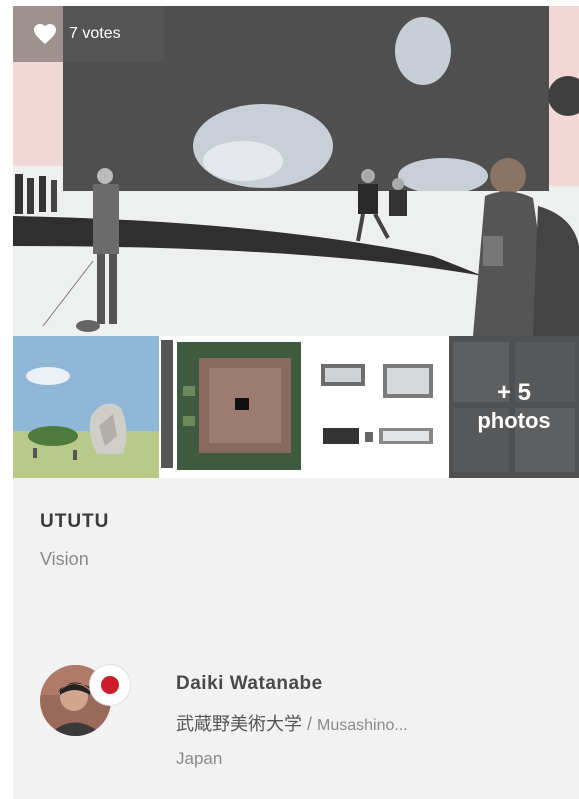  Describe the element at coordinates (74, 522) in the screenshot. I see `project-title: UTUTU` at that location.